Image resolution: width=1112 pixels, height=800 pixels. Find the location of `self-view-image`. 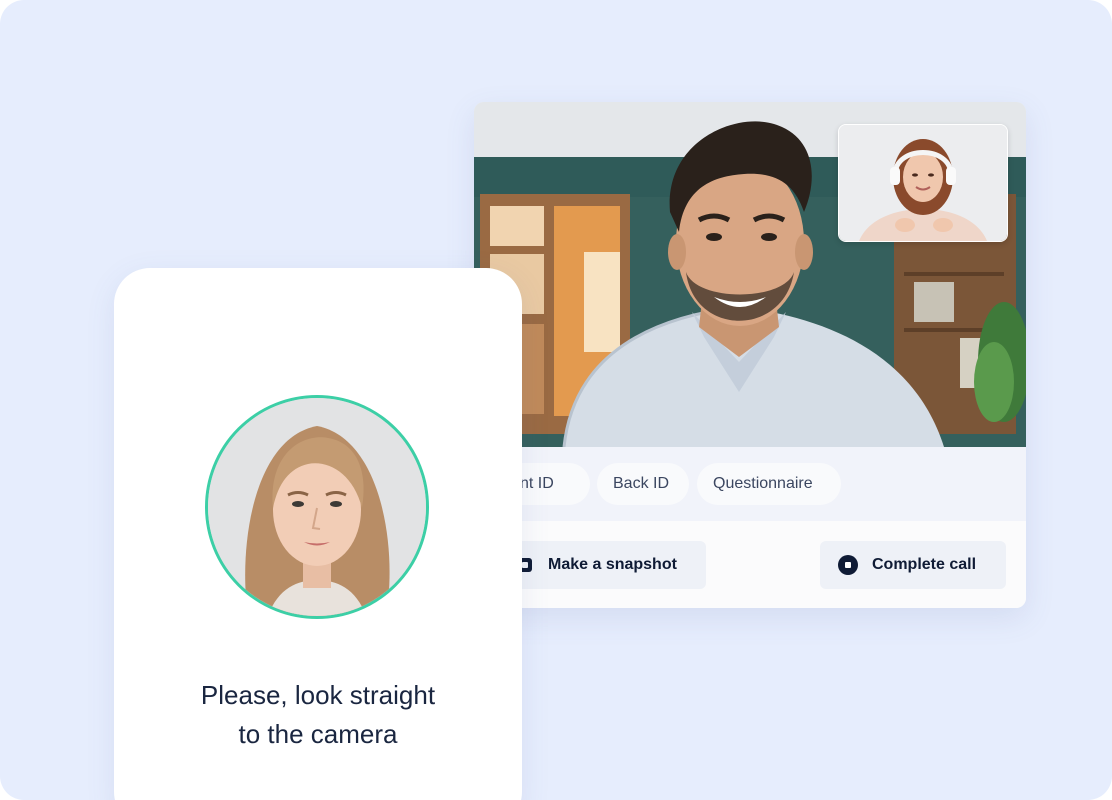

self-view-image is located at coordinates (923, 183).